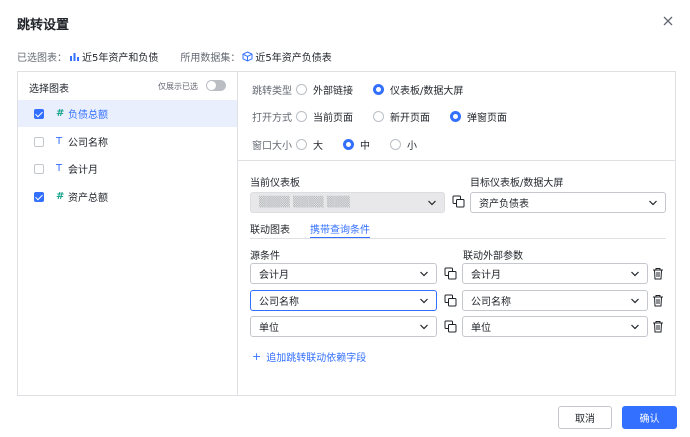  I want to click on only-selected-label: 仅展示已选, so click(178, 86).